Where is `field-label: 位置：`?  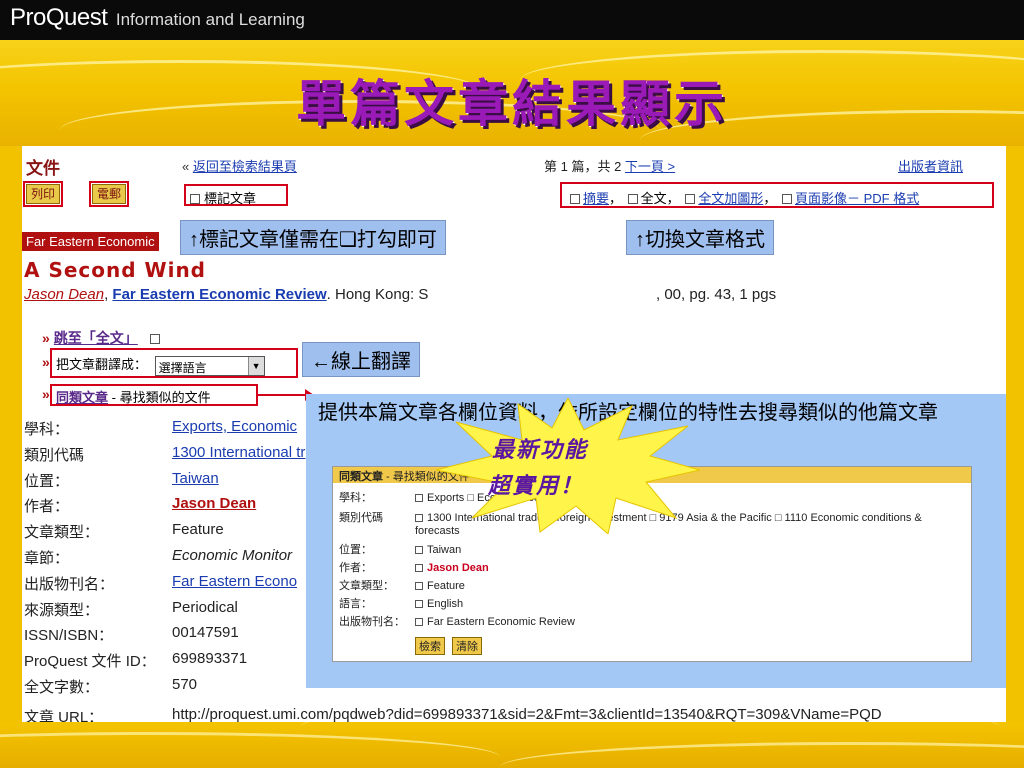 field-label: 位置： is located at coordinates (47, 481).